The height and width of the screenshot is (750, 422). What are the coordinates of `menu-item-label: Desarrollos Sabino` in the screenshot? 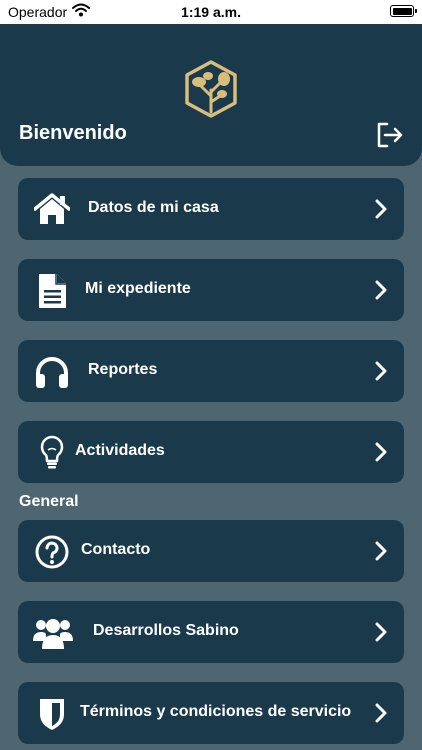 It's located at (166, 630).